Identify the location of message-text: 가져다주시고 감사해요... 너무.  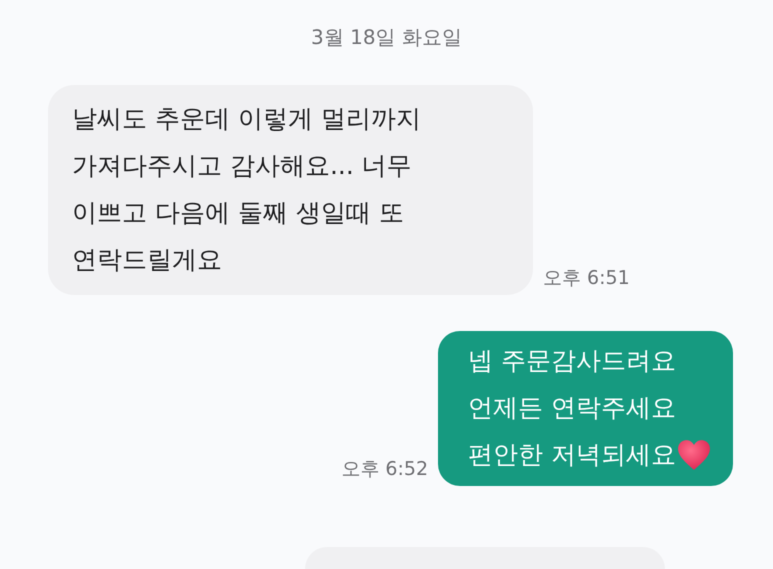
(242, 166).